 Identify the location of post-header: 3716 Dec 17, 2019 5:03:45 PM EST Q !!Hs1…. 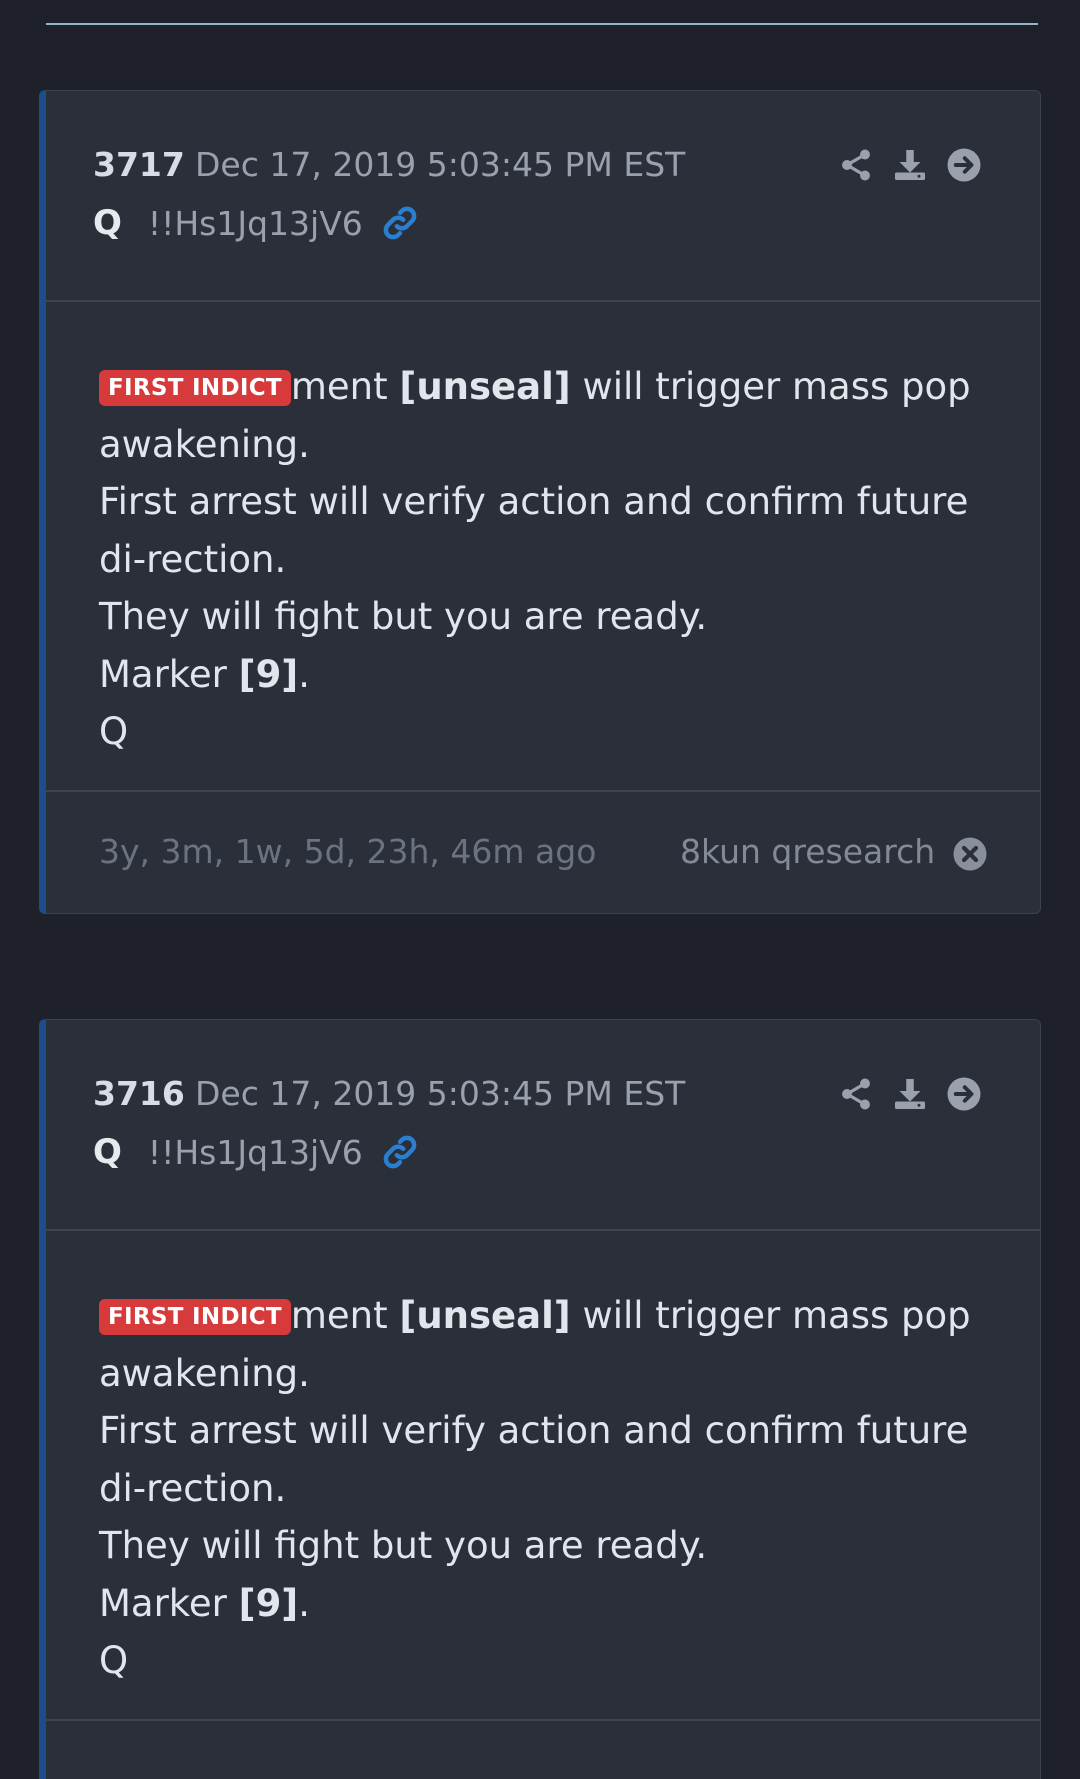
(543, 1125).